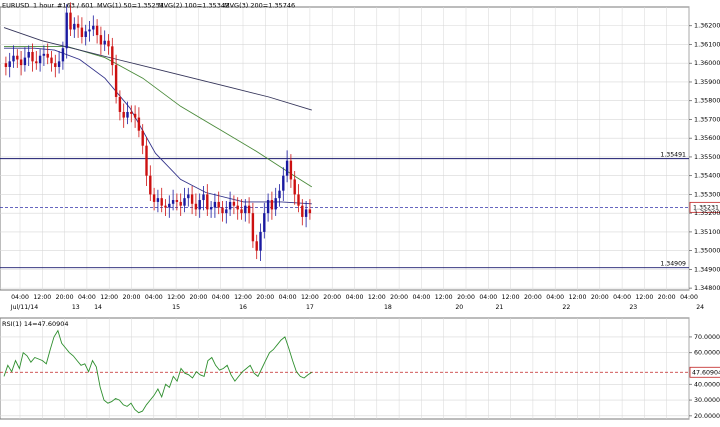 This screenshot has height=427, width=720. I want to click on rsi-tick-label: 60.00000, so click(707, 353).